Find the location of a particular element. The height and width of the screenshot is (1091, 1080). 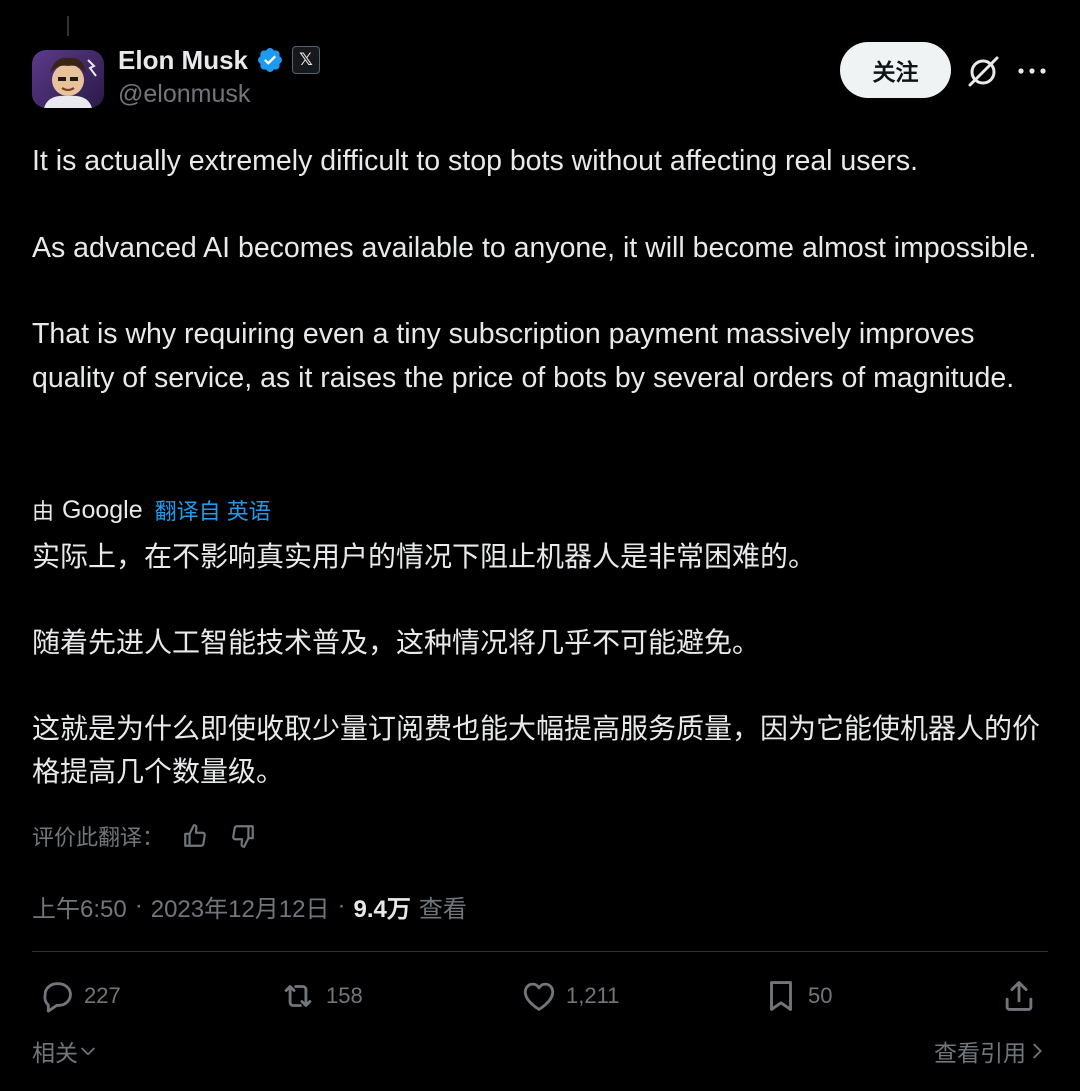

repost-count: 158 is located at coordinates (344, 995).